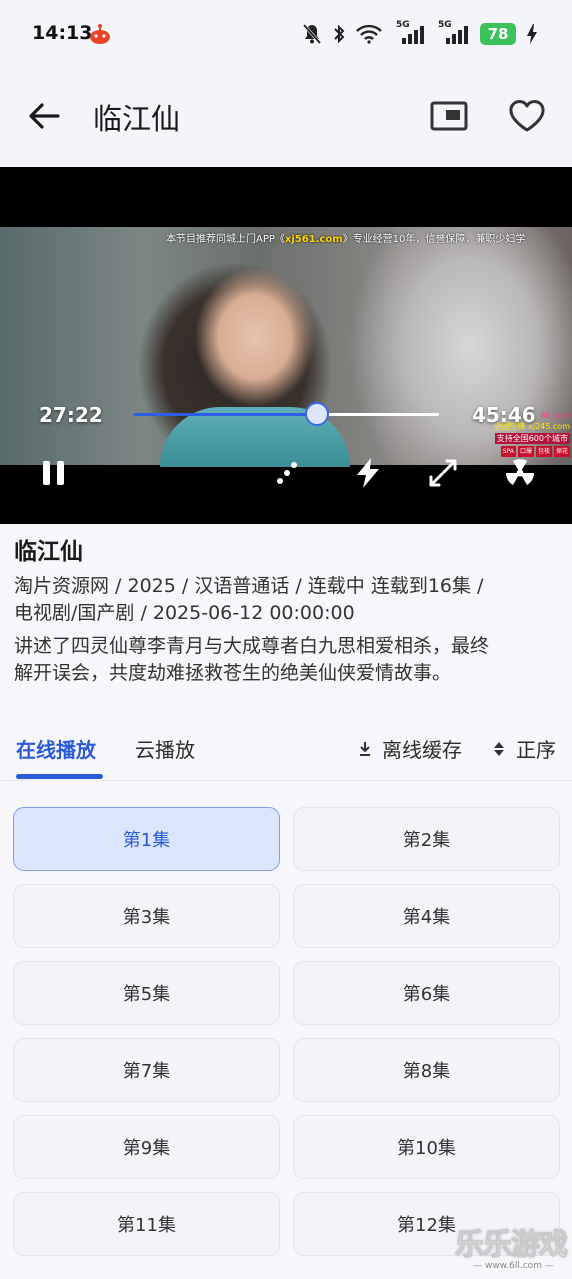 The width and height of the screenshot is (572, 1279). I want to click on offline-cache-button: 离线缓存, so click(410, 748).